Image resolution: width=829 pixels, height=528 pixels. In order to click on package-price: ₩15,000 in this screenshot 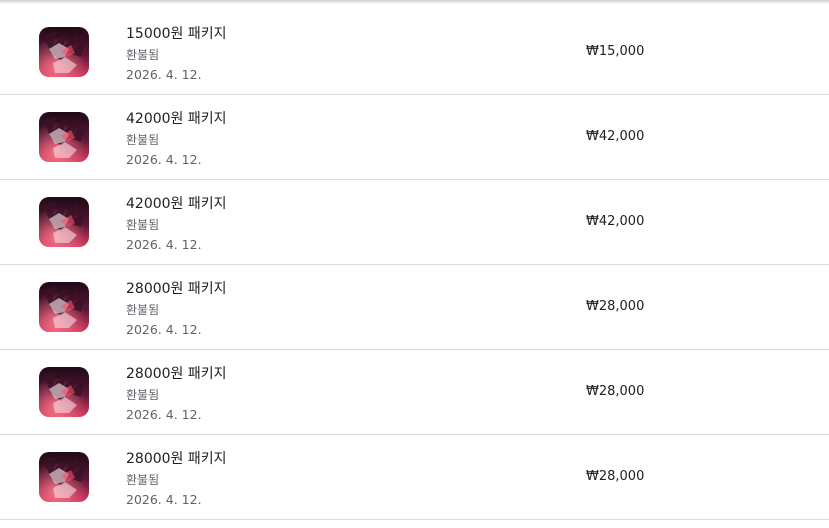, I will do `click(615, 51)`.